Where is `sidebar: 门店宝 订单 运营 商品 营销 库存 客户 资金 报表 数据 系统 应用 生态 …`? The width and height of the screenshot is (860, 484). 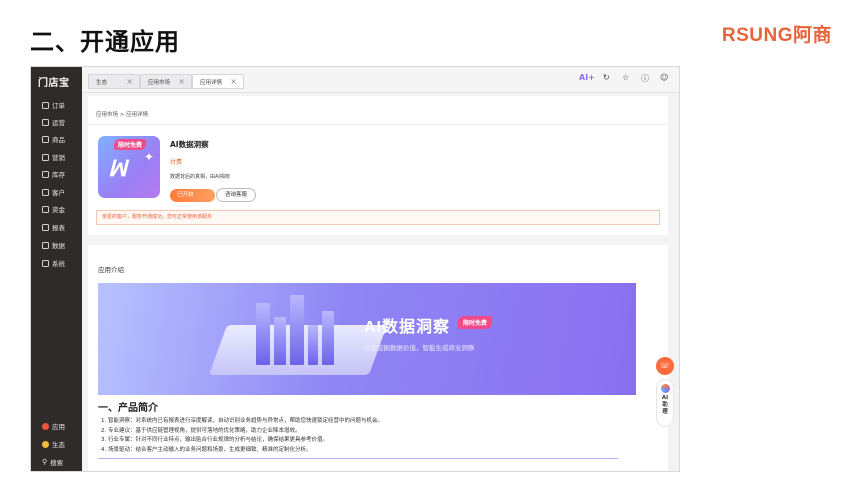
sidebar: 门店宝 订单 运营 商品 营销 库存 客户 资金 报表 数据 系统 应用 生态 … is located at coordinates (56, 269).